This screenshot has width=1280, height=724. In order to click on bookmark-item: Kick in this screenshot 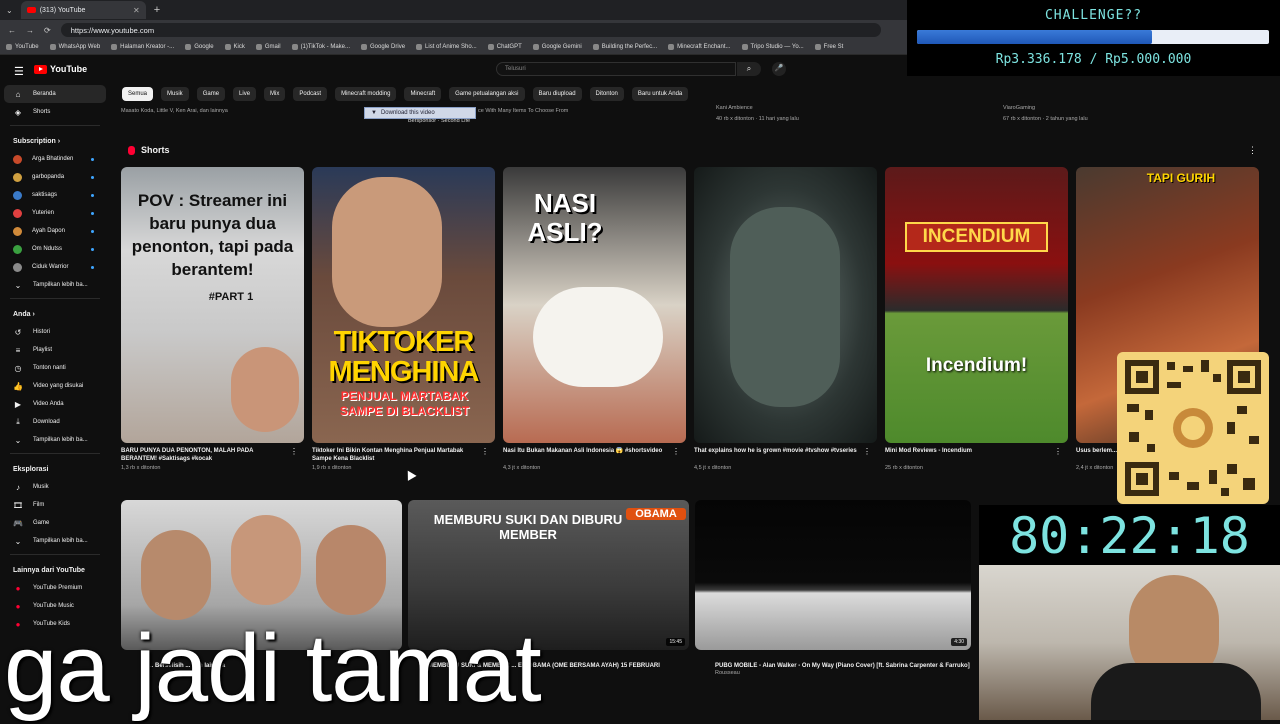, I will do `click(234, 47)`.